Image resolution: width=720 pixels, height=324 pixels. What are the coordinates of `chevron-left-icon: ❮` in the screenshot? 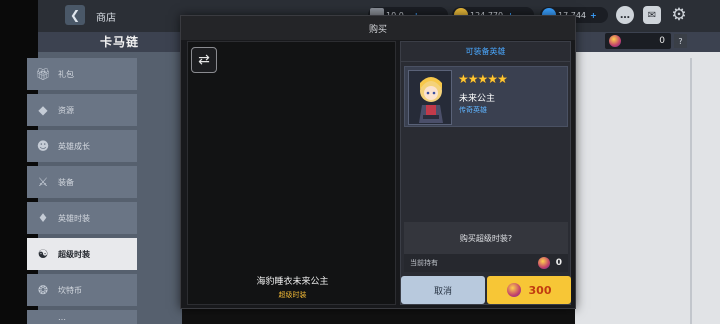 It's located at (75, 15).